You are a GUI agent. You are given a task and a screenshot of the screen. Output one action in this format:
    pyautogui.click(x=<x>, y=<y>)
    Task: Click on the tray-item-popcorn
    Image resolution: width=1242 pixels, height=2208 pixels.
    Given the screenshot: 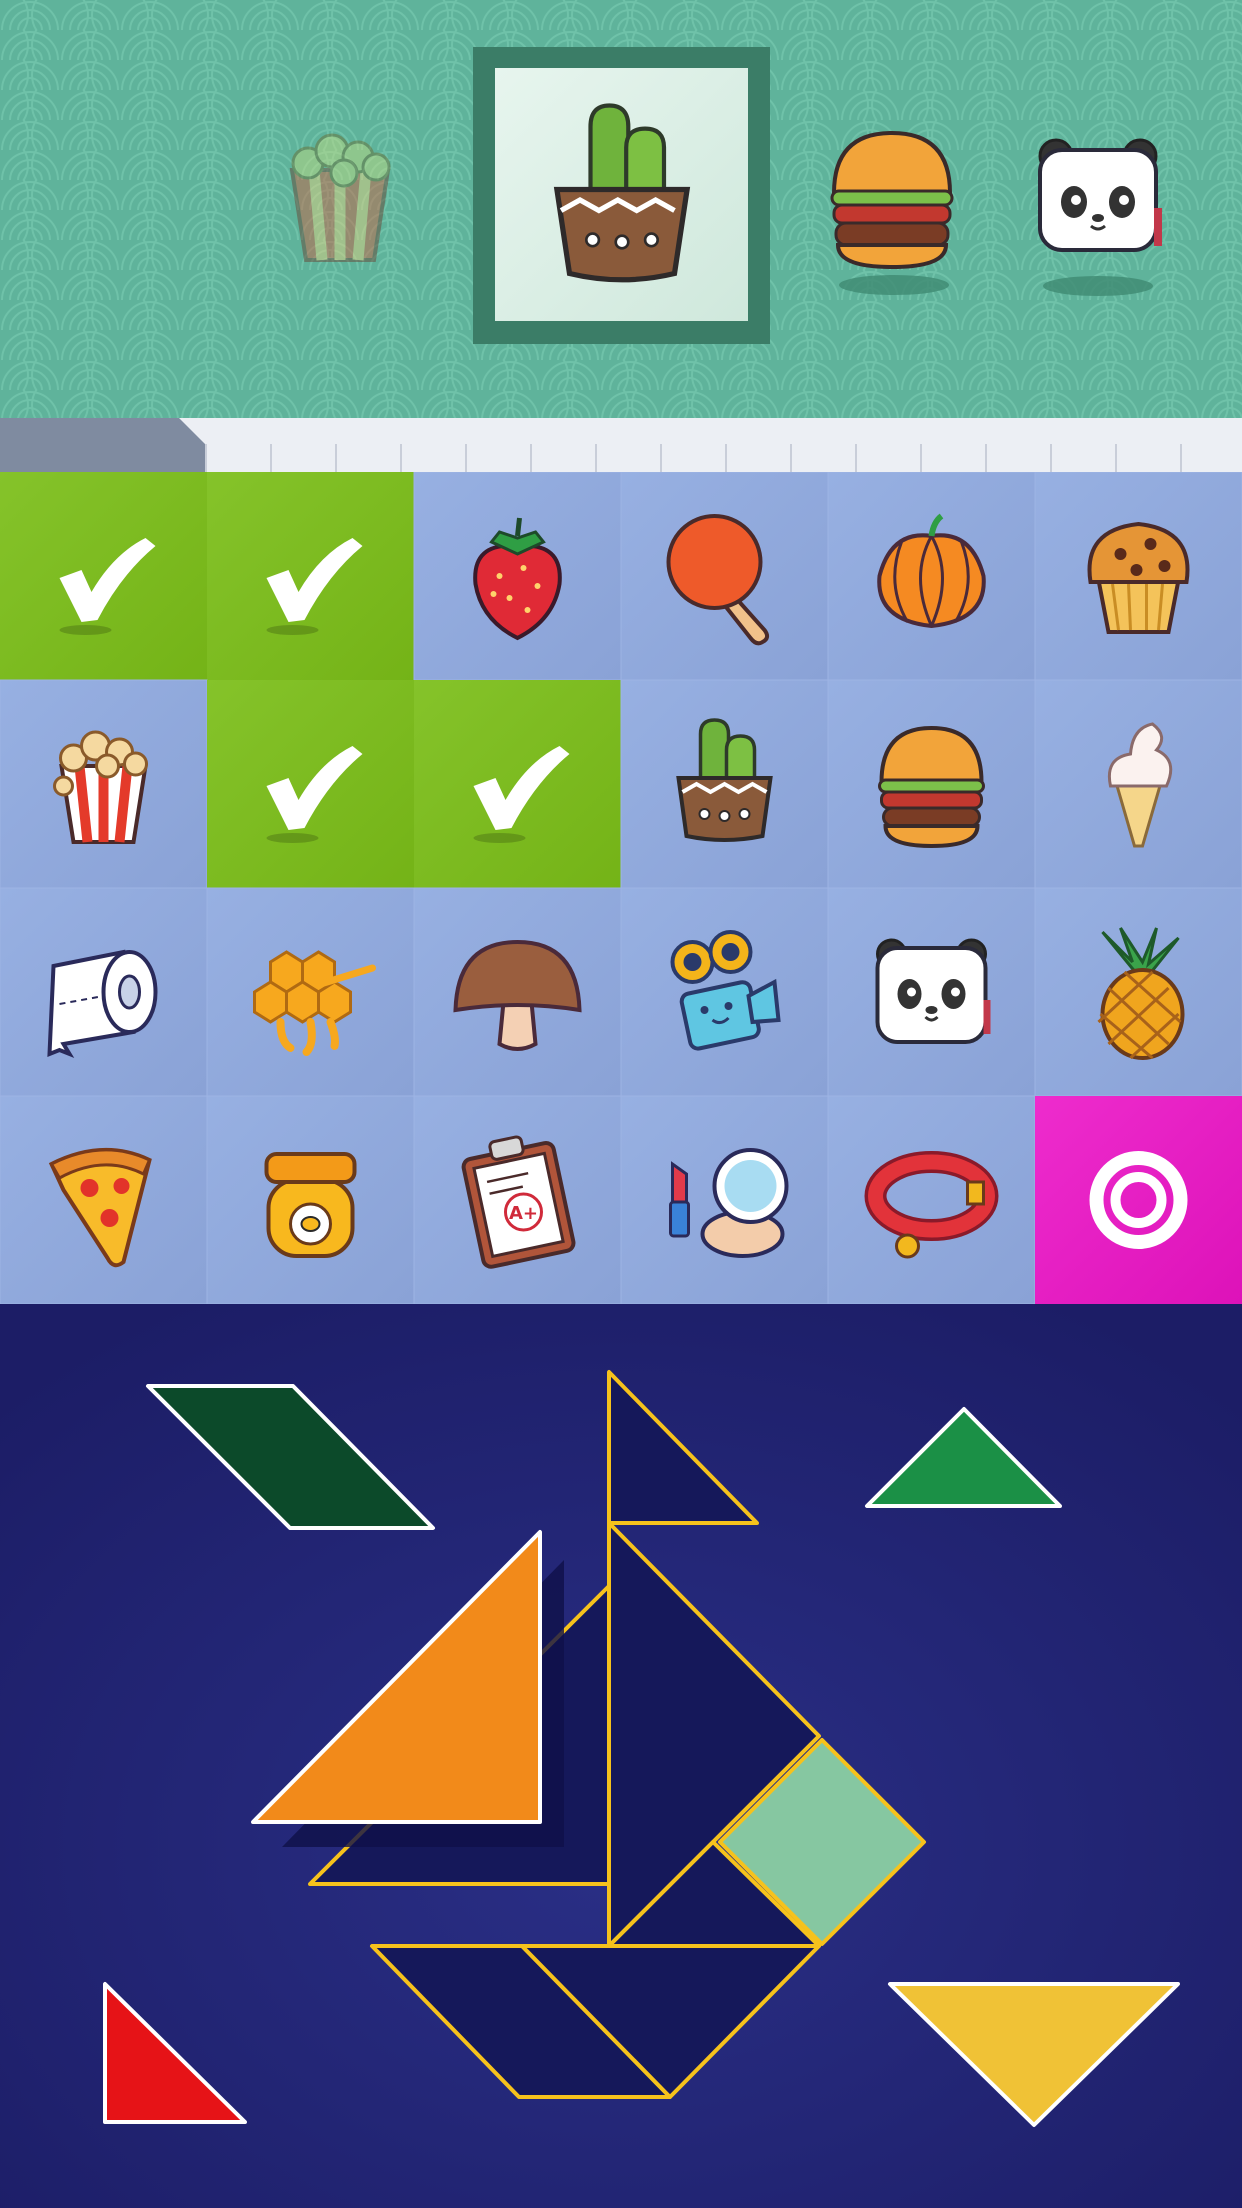 What is the action you would take?
    pyautogui.click(x=340, y=197)
    